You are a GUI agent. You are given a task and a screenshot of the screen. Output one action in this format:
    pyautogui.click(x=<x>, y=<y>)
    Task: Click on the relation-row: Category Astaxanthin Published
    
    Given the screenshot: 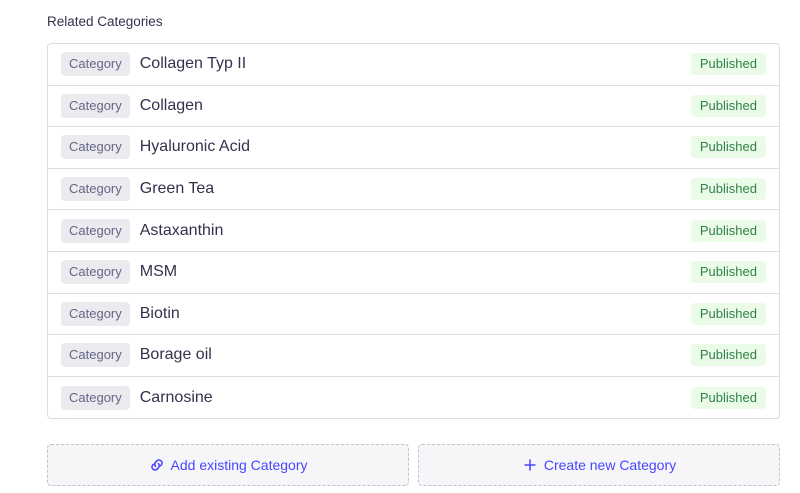 What is the action you would take?
    pyautogui.click(x=413, y=231)
    